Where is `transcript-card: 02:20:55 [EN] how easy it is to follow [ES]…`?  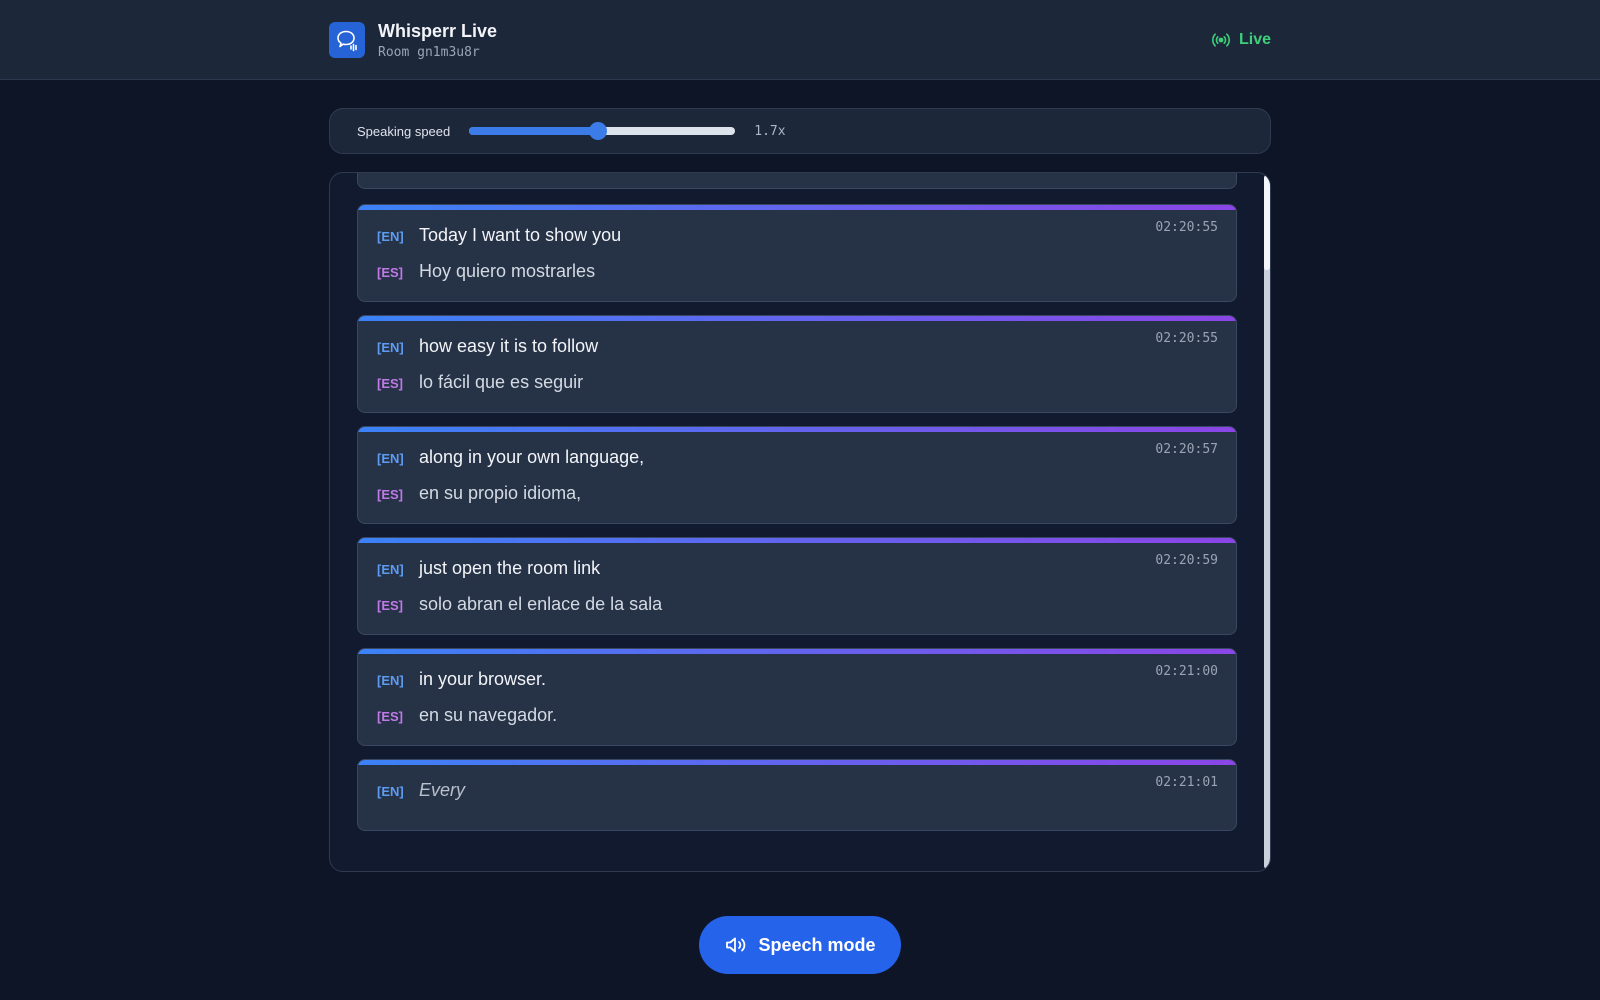
transcript-card: 02:20:55 [EN] how easy it is to follow [ES]… is located at coordinates (797, 364).